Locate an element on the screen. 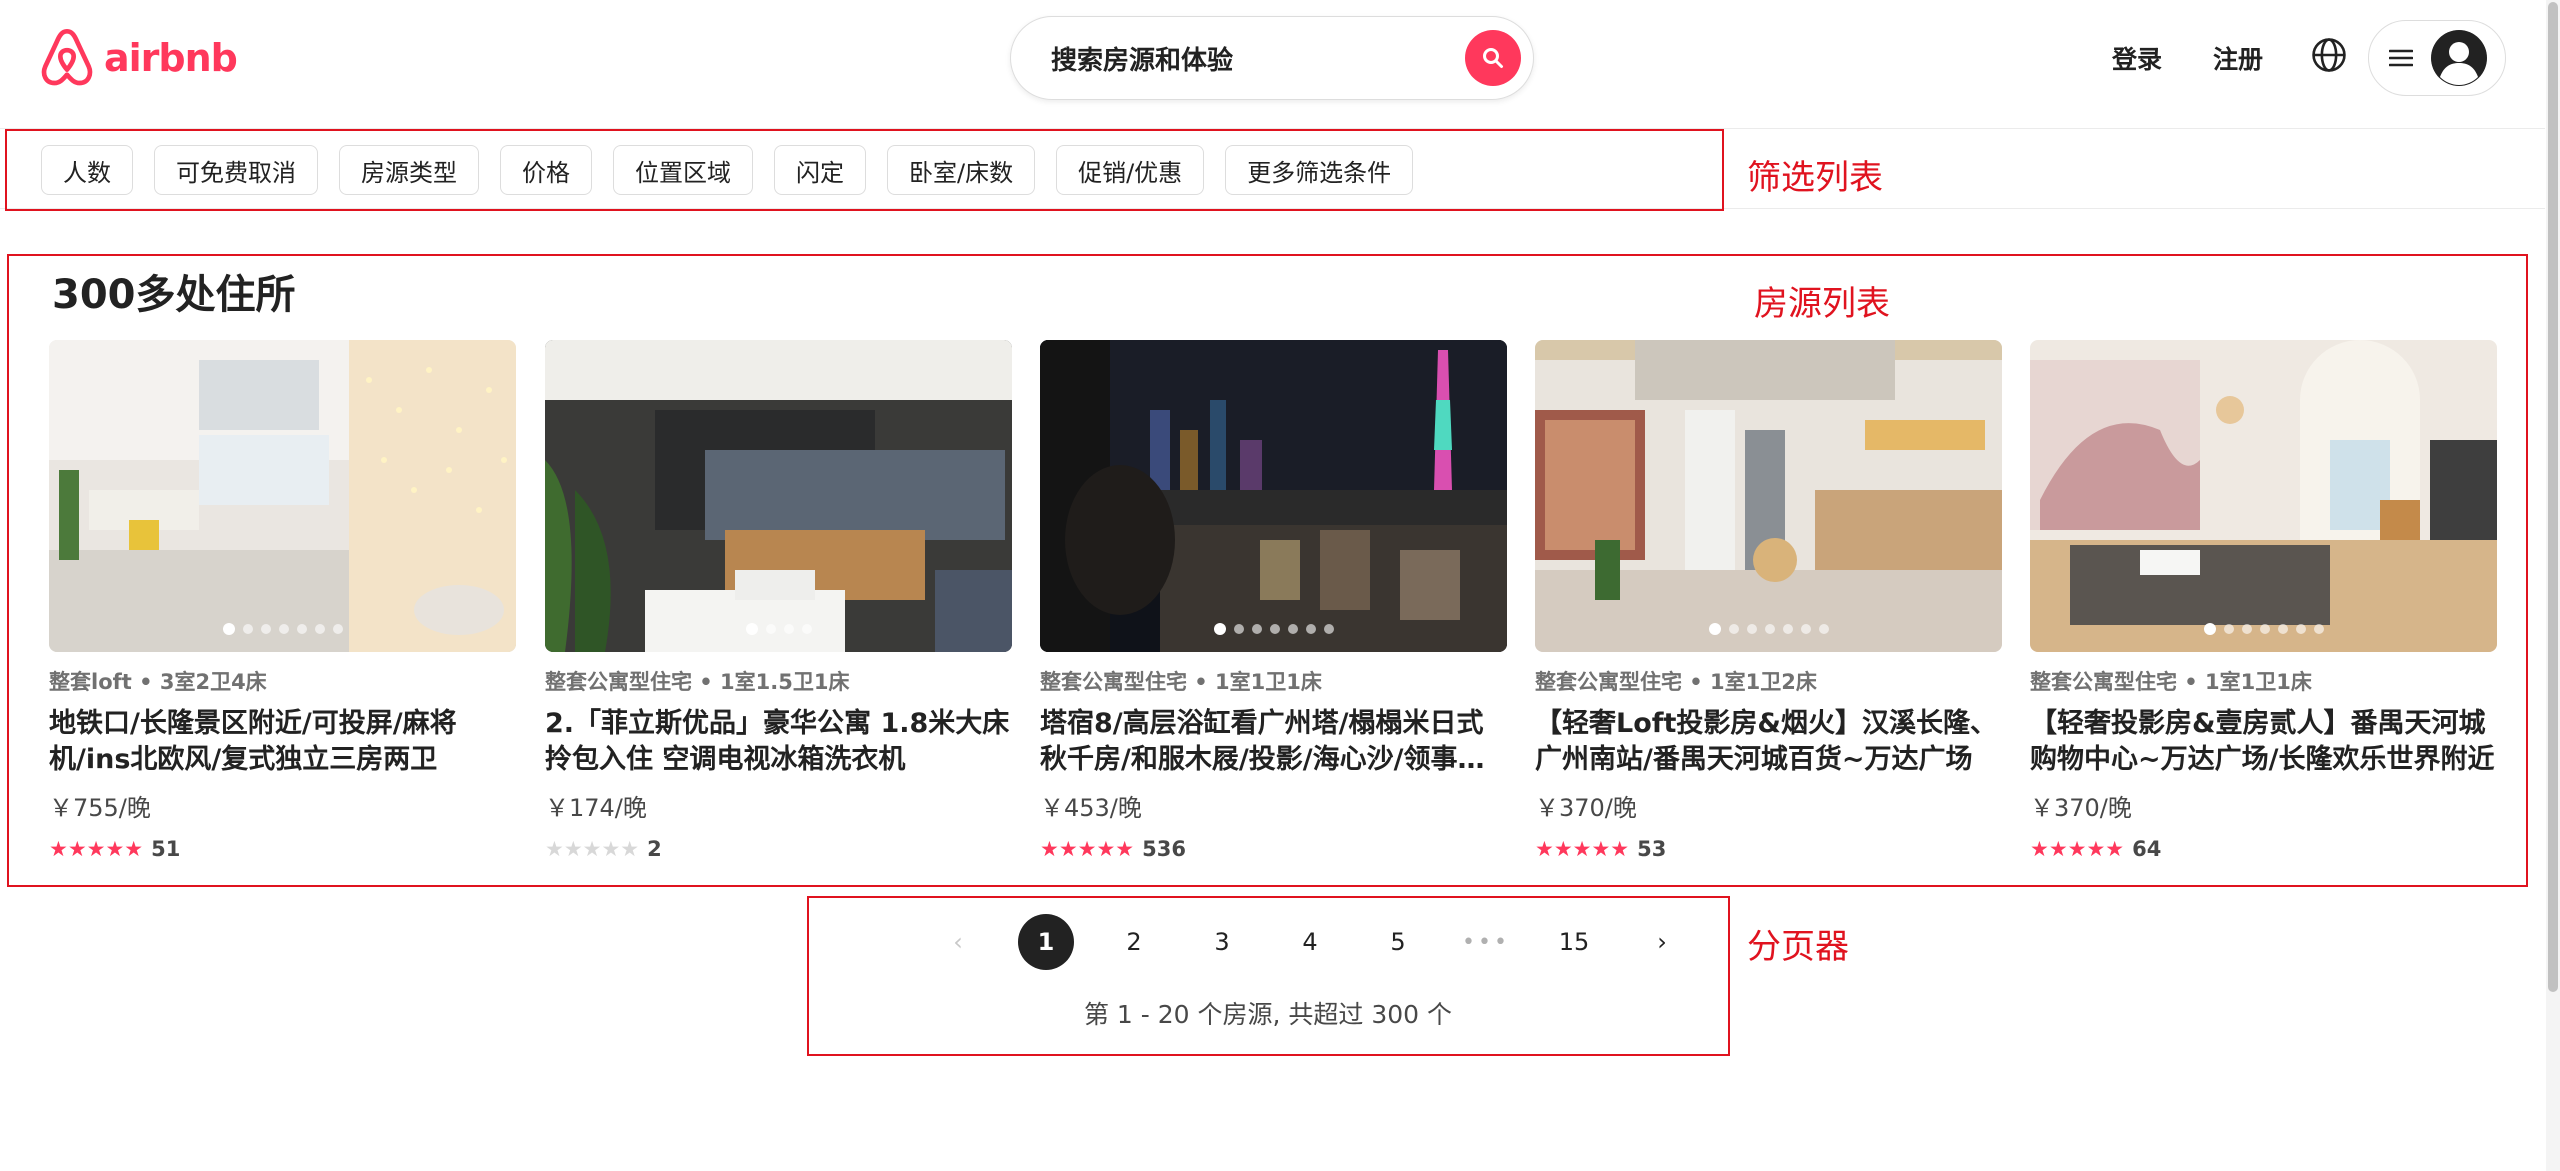 The image size is (2560, 1171). search-button is located at coordinates (1493, 58).